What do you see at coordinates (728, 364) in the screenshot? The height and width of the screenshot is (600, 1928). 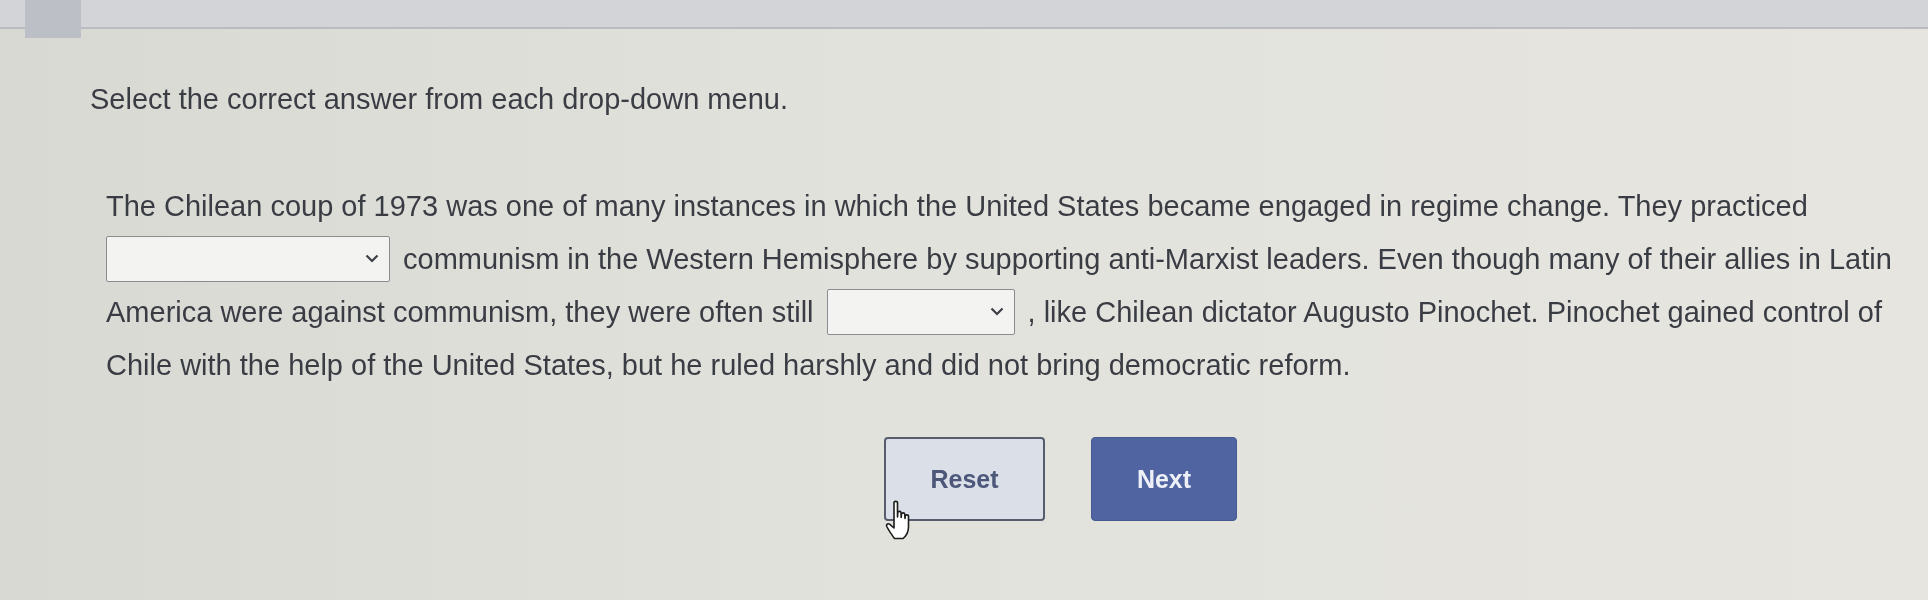 I see `passage-text: Chile with the help of the United States, but he ruled harshly and did not bring democratic reform.` at bounding box center [728, 364].